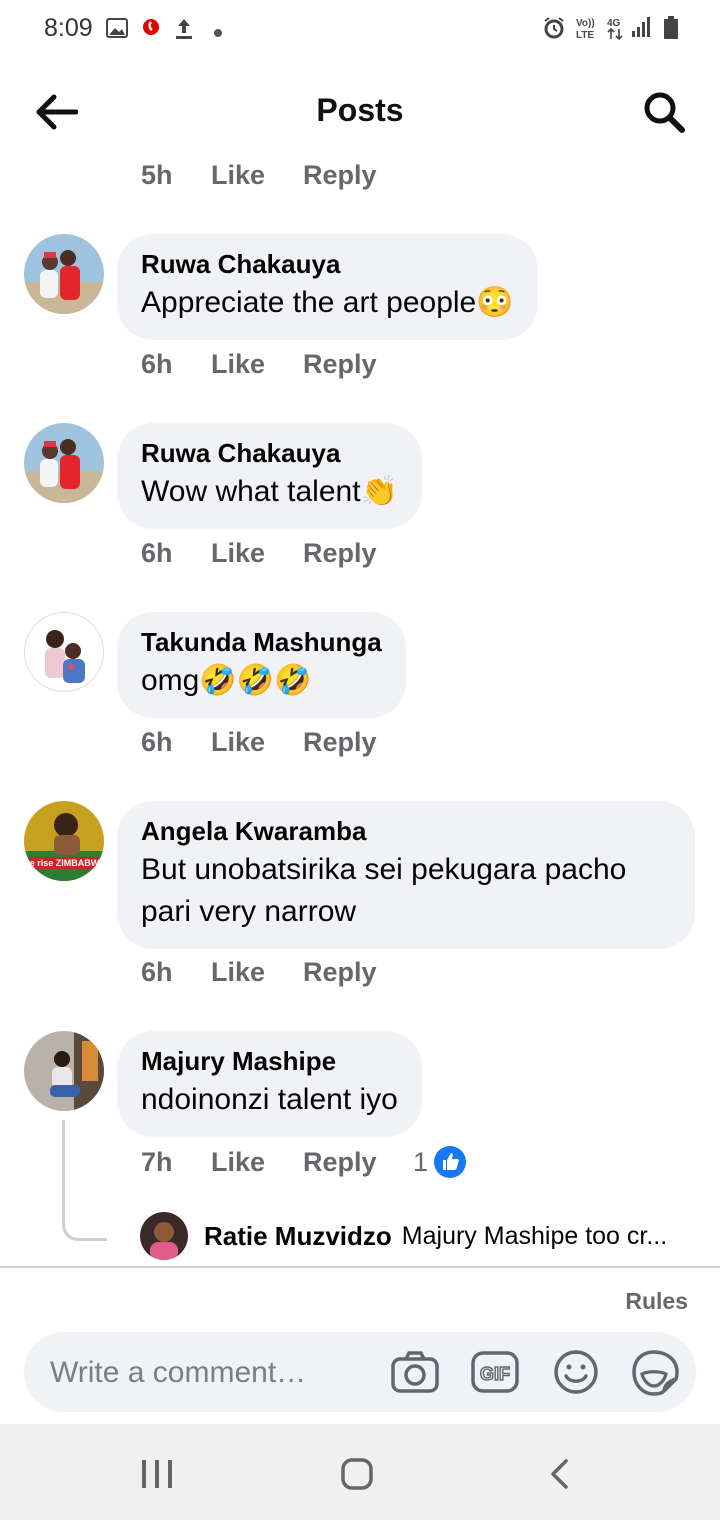 The height and width of the screenshot is (1520, 720). What do you see at coordinates (151, 29) in the screenshot?
I see `vodafone-icon` at bounding box center [151, 29].